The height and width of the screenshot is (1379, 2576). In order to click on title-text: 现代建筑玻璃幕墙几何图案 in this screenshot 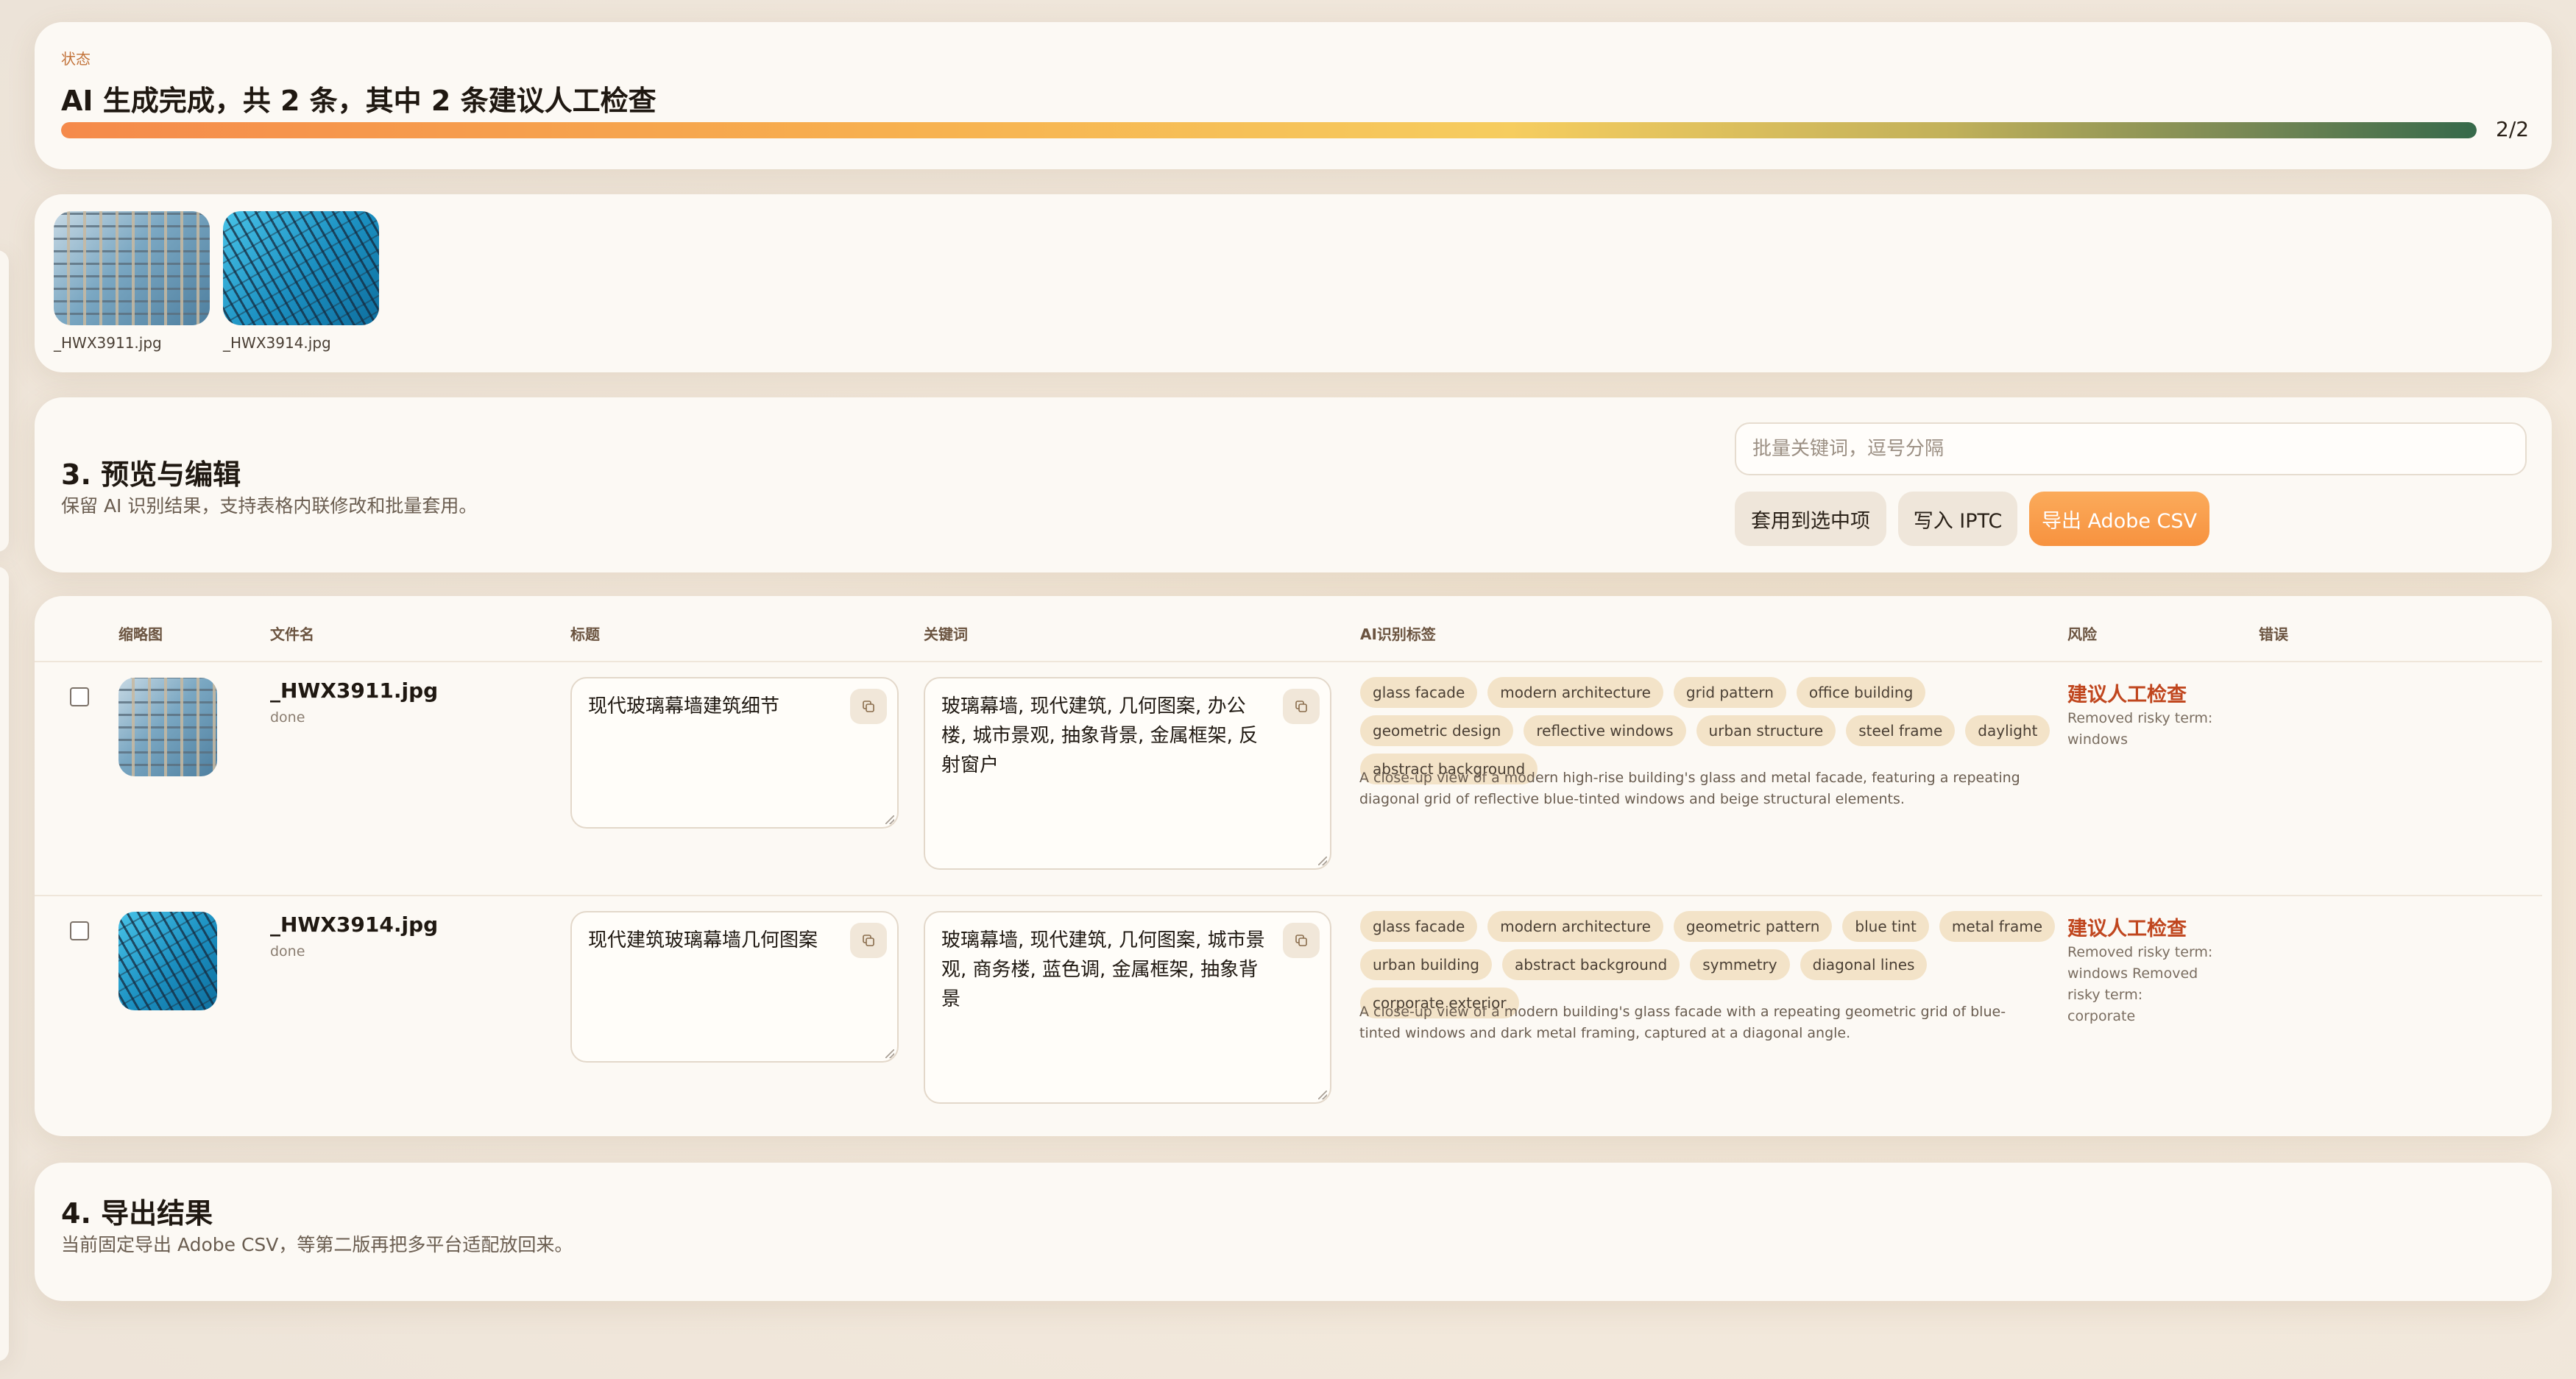, I will do `click(703, 940)`.